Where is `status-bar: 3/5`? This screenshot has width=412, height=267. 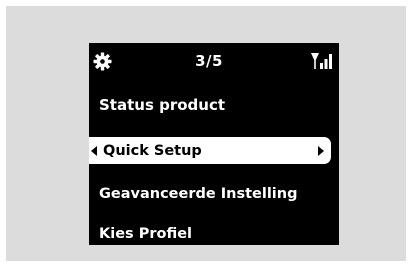 status-bar: 3/5 is located at coordinates (214, 61).